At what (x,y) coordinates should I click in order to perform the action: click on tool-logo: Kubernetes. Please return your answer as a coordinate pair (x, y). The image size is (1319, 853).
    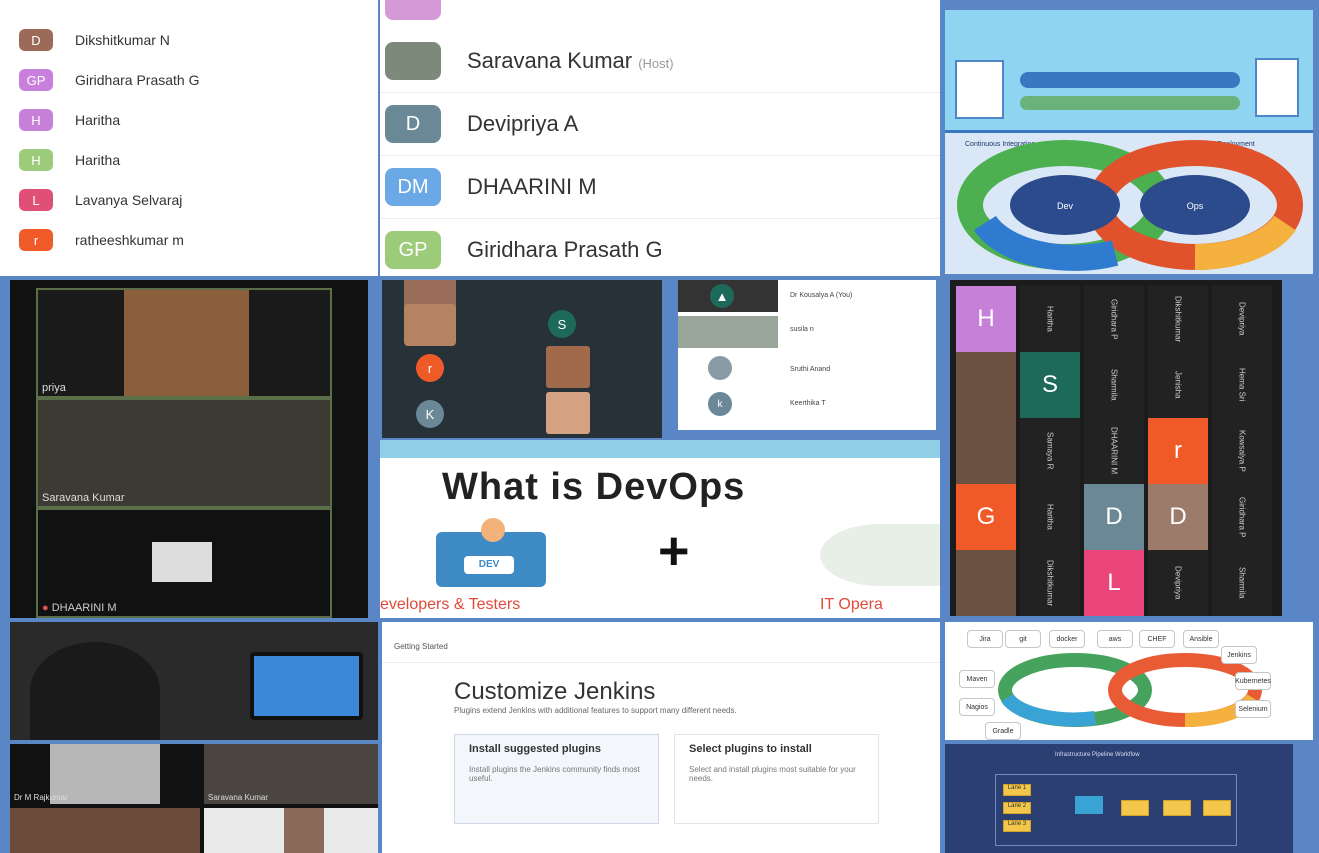
    Looking at the image, I should click on (1253, 681).